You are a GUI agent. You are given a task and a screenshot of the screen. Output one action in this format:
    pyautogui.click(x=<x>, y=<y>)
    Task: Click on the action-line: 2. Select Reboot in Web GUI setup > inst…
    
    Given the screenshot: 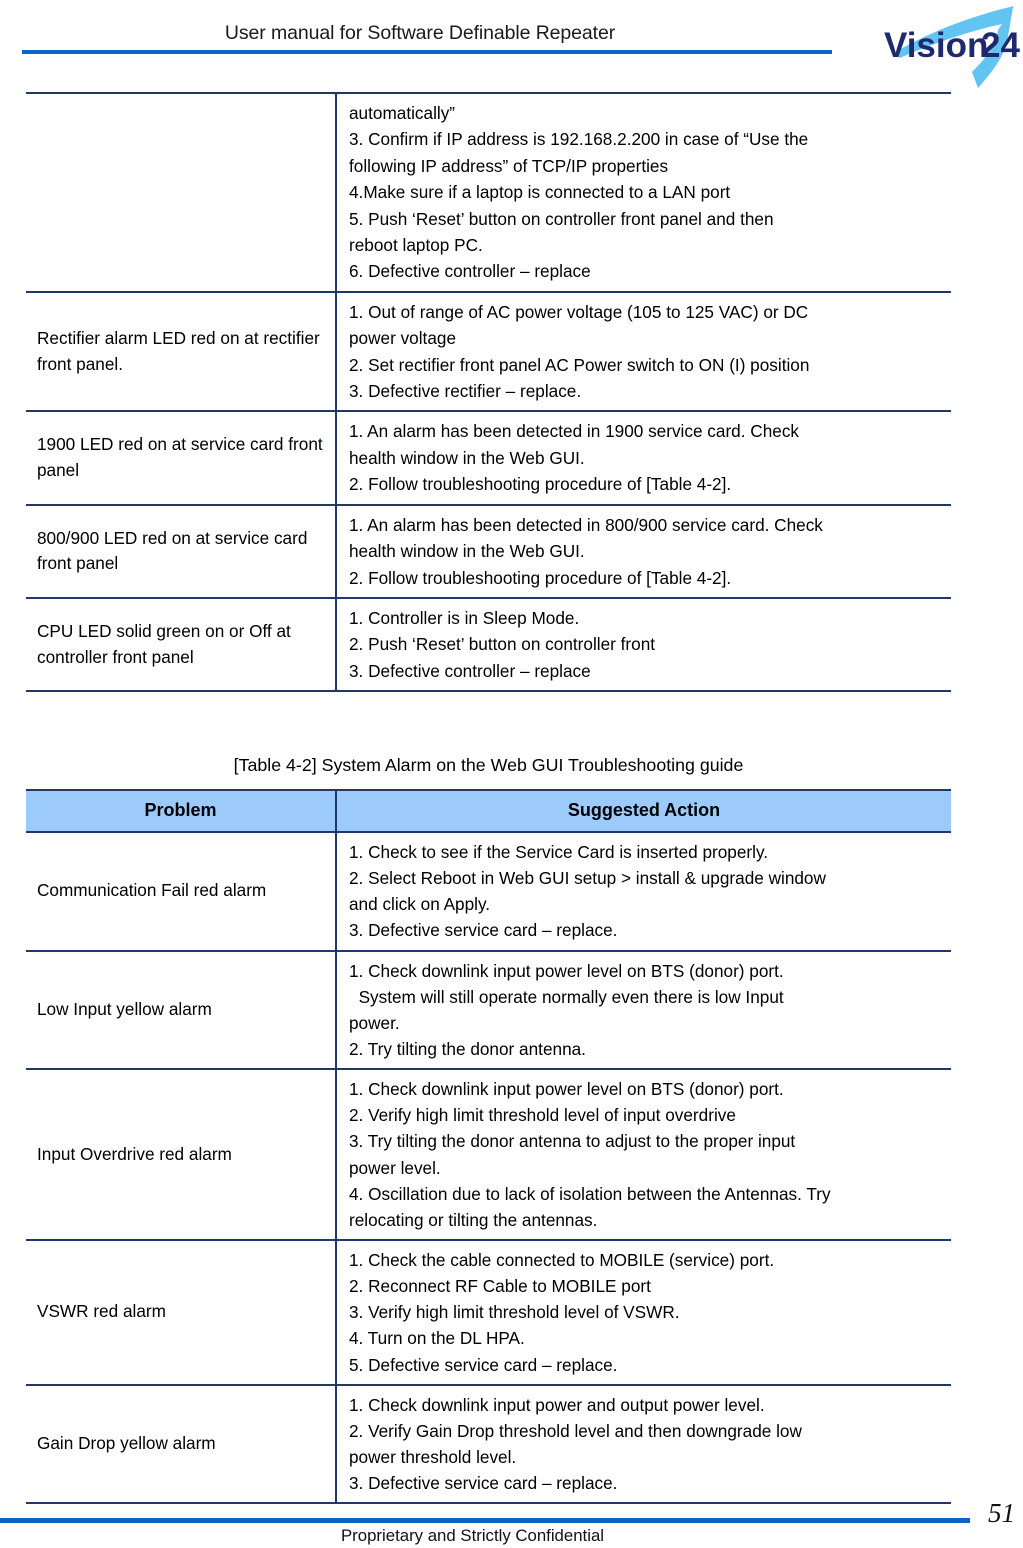 What is the action you would take?
    pyautogui.click(x=587, y=878)
    